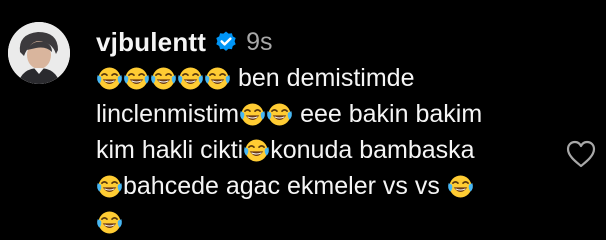 Image resolution: width=606 pixels, height=240 pixels. I want to click on comment-line-4: bahcede agac ekmeler vs vs, so click(321, 186).